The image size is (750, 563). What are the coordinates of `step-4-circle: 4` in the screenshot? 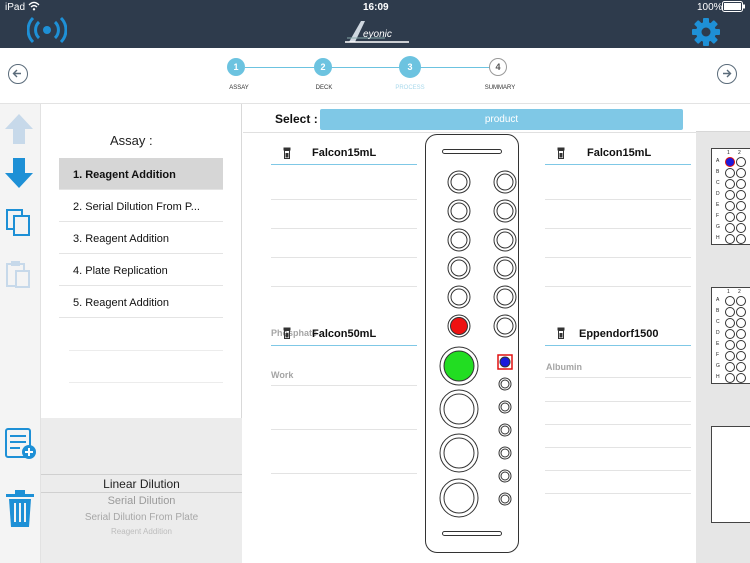 It's located at (498, 67).